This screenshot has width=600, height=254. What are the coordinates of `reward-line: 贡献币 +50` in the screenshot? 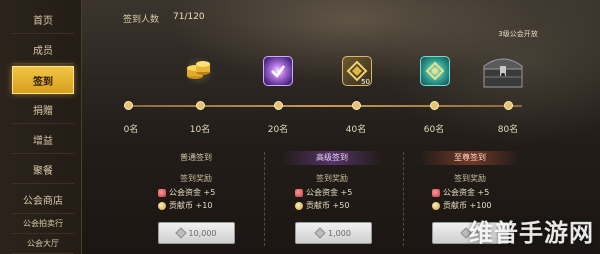 It's located at (322, 205).